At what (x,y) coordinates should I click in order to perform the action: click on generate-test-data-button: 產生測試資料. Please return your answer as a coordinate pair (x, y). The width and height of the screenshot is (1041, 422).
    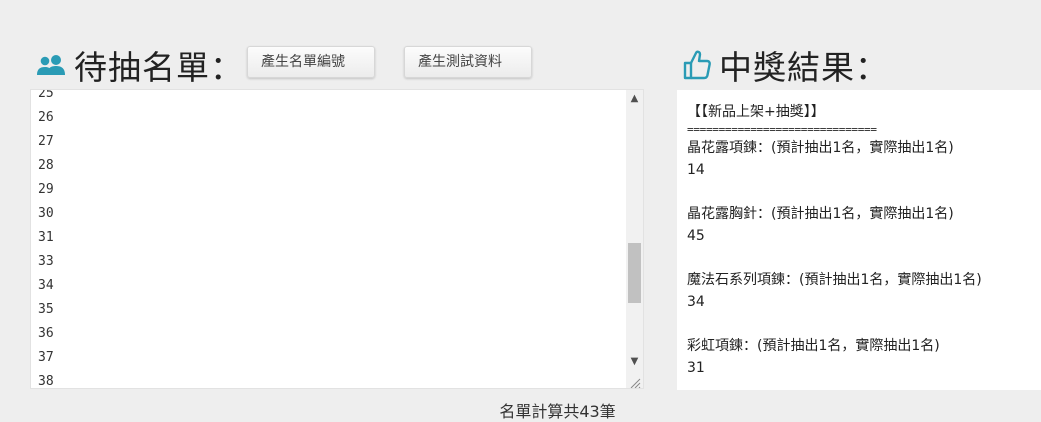
    Looking at the image, I should click on (468, 62).